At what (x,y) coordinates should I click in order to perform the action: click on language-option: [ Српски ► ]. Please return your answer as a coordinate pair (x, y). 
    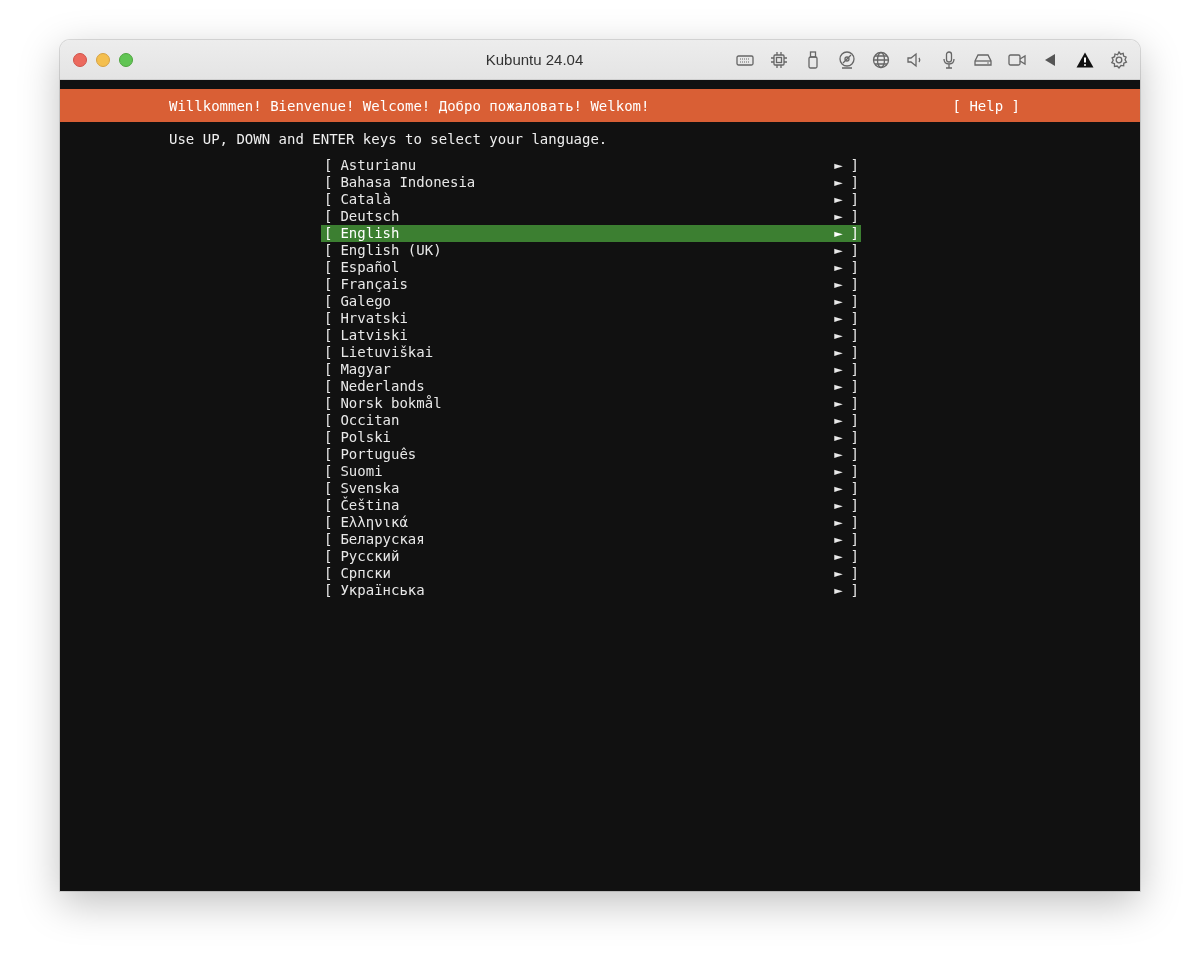
    Looking at the image, I should click on (591, 573).